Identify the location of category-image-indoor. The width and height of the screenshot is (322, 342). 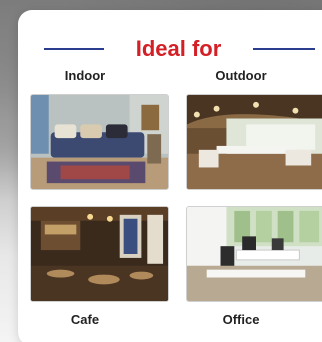
(99, 142).